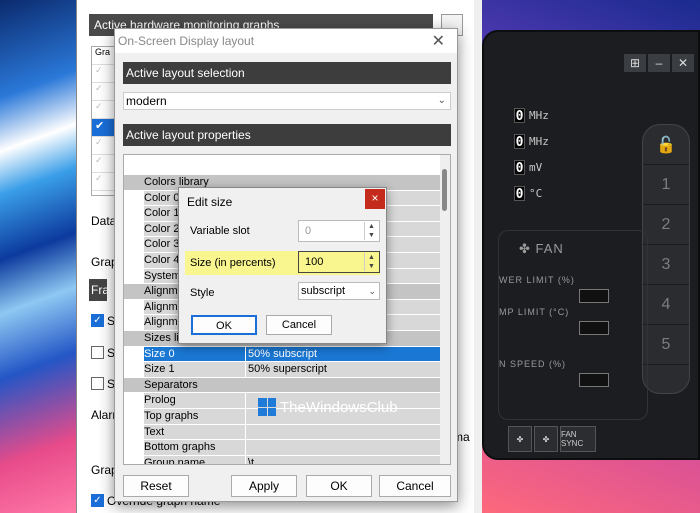 Image resolution: width=700 pixels, height=513 pixels. What do you see at coordinates (444, 190) in the screenshot?
I see `scroll-thumb` at bounding box center [444, 190].